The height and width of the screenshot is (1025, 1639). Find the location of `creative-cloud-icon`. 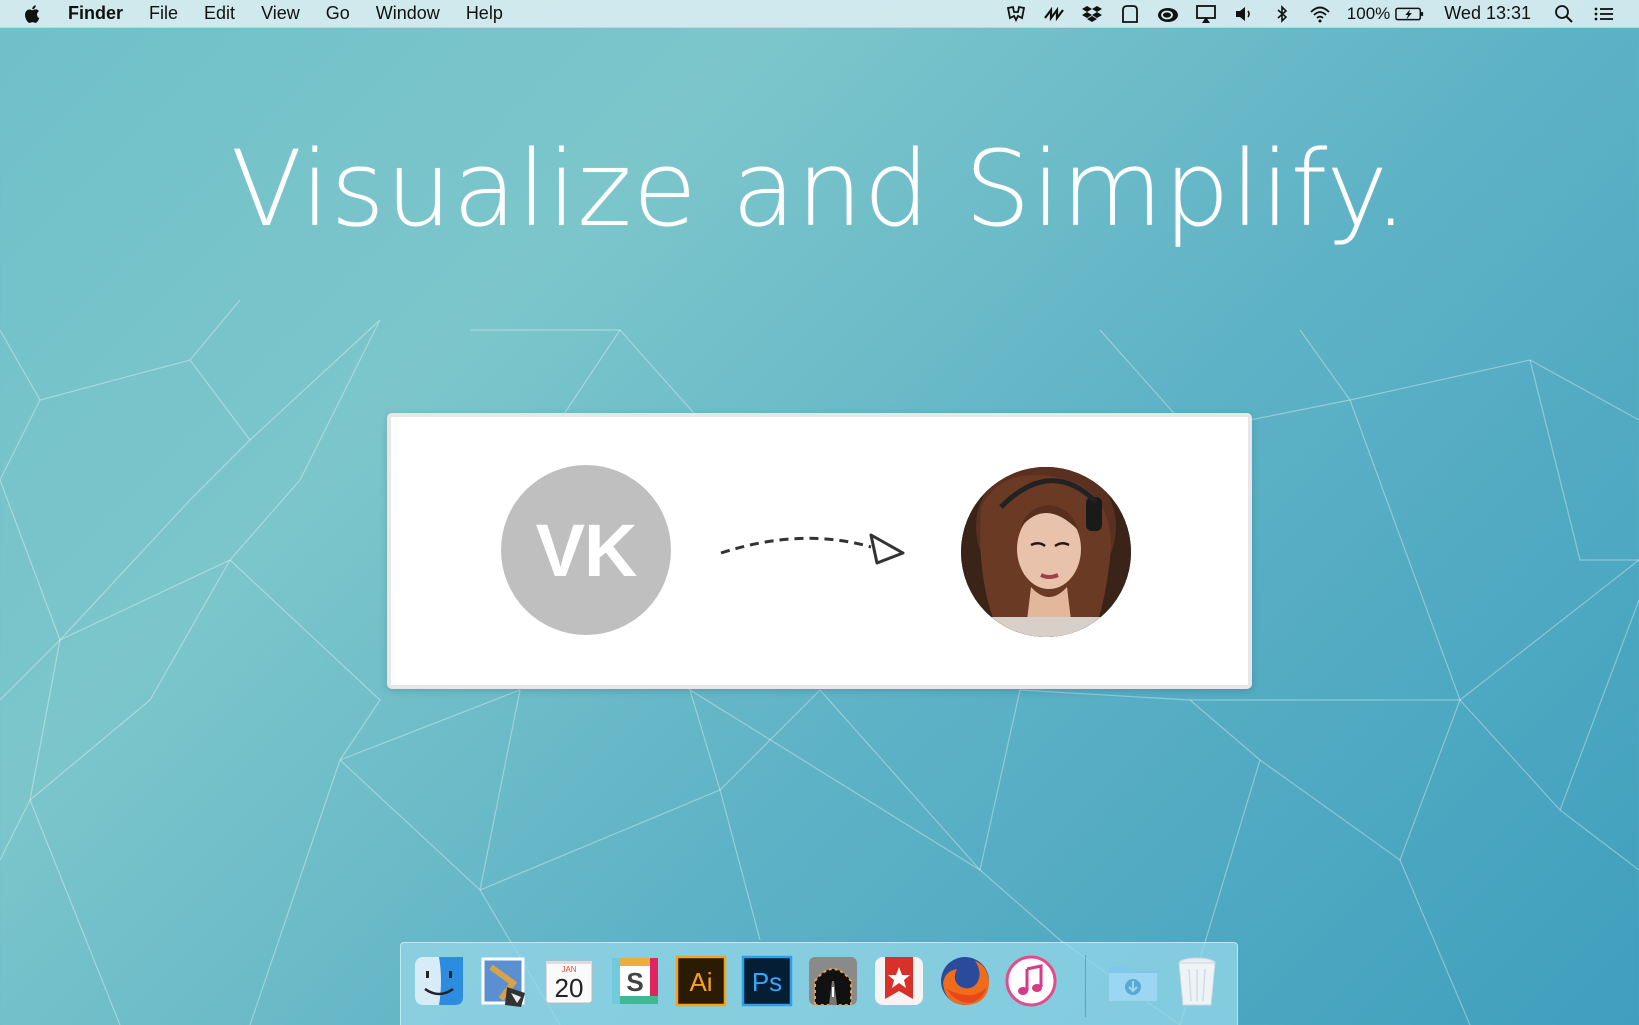

creative-cloud-icon is located at coordinates (1168, 14).